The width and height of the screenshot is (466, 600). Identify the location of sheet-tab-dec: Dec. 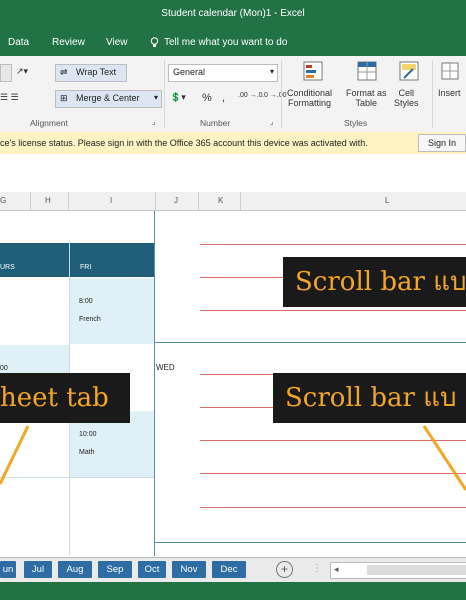
(229, 569).